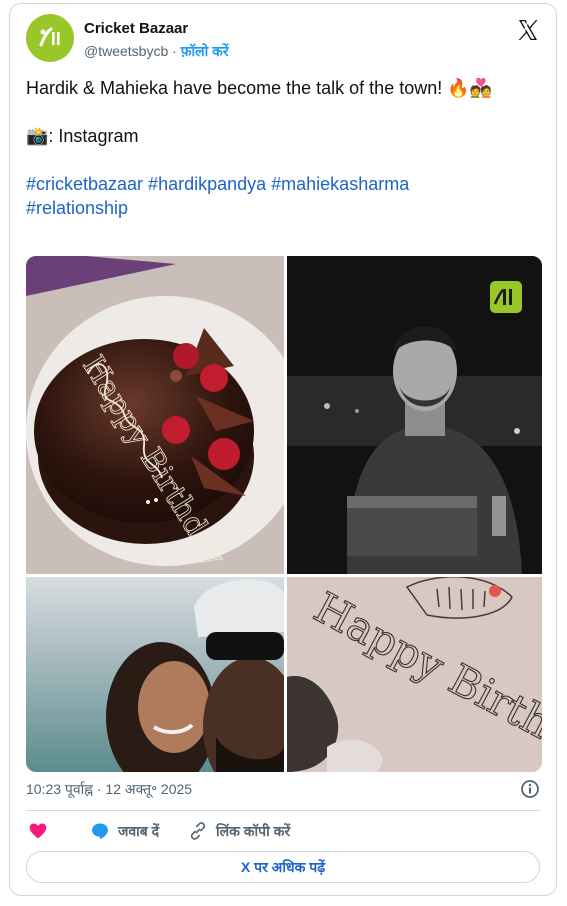  I want to click on tweet-header: Cricket Bazaar @tweetsbycb · फ़ॉलो करें, so click(283, 40).